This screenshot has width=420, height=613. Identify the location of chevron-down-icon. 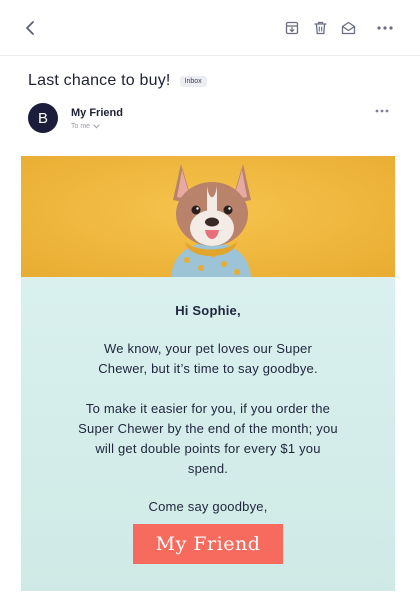
(96, 126).